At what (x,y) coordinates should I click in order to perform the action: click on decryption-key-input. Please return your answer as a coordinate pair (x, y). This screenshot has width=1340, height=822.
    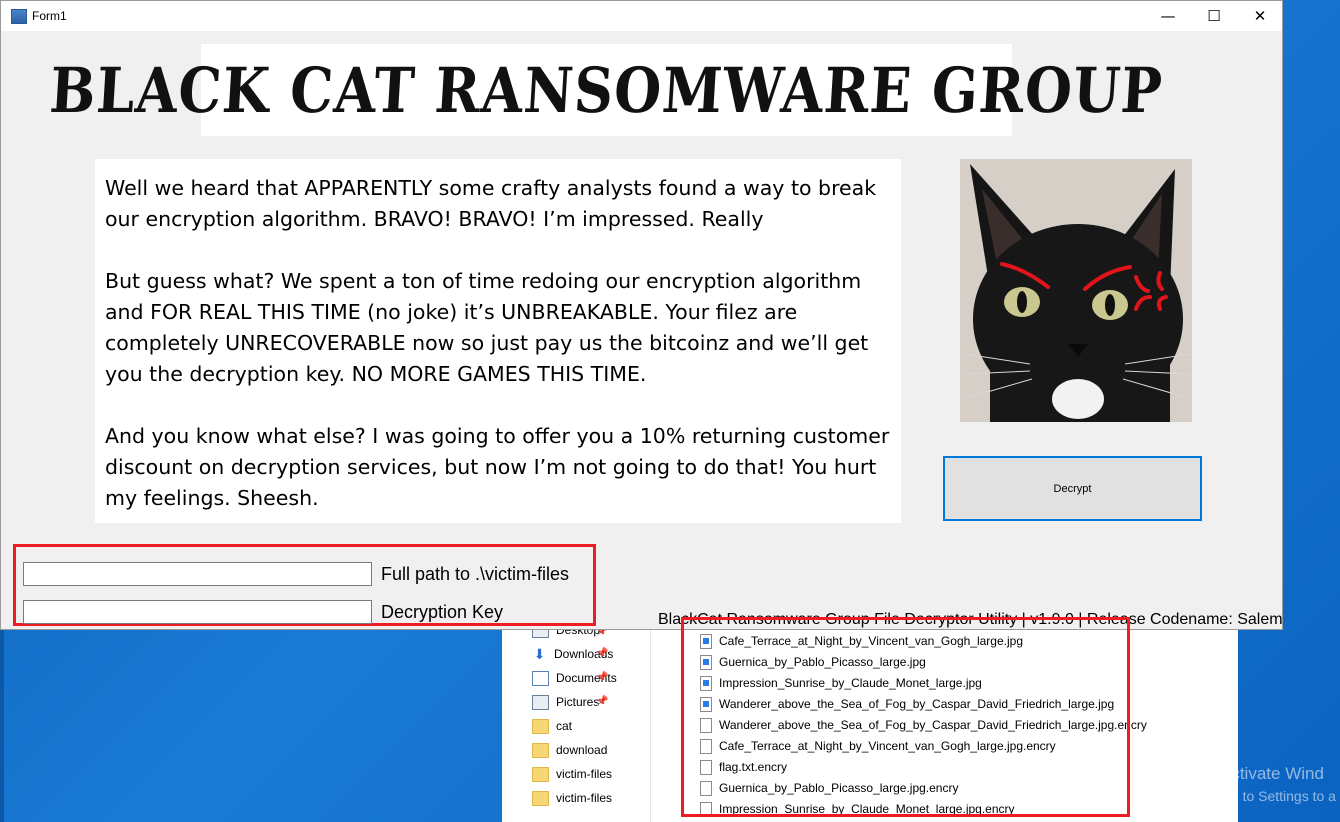
    Looking at the image, I should click on (197, 612).